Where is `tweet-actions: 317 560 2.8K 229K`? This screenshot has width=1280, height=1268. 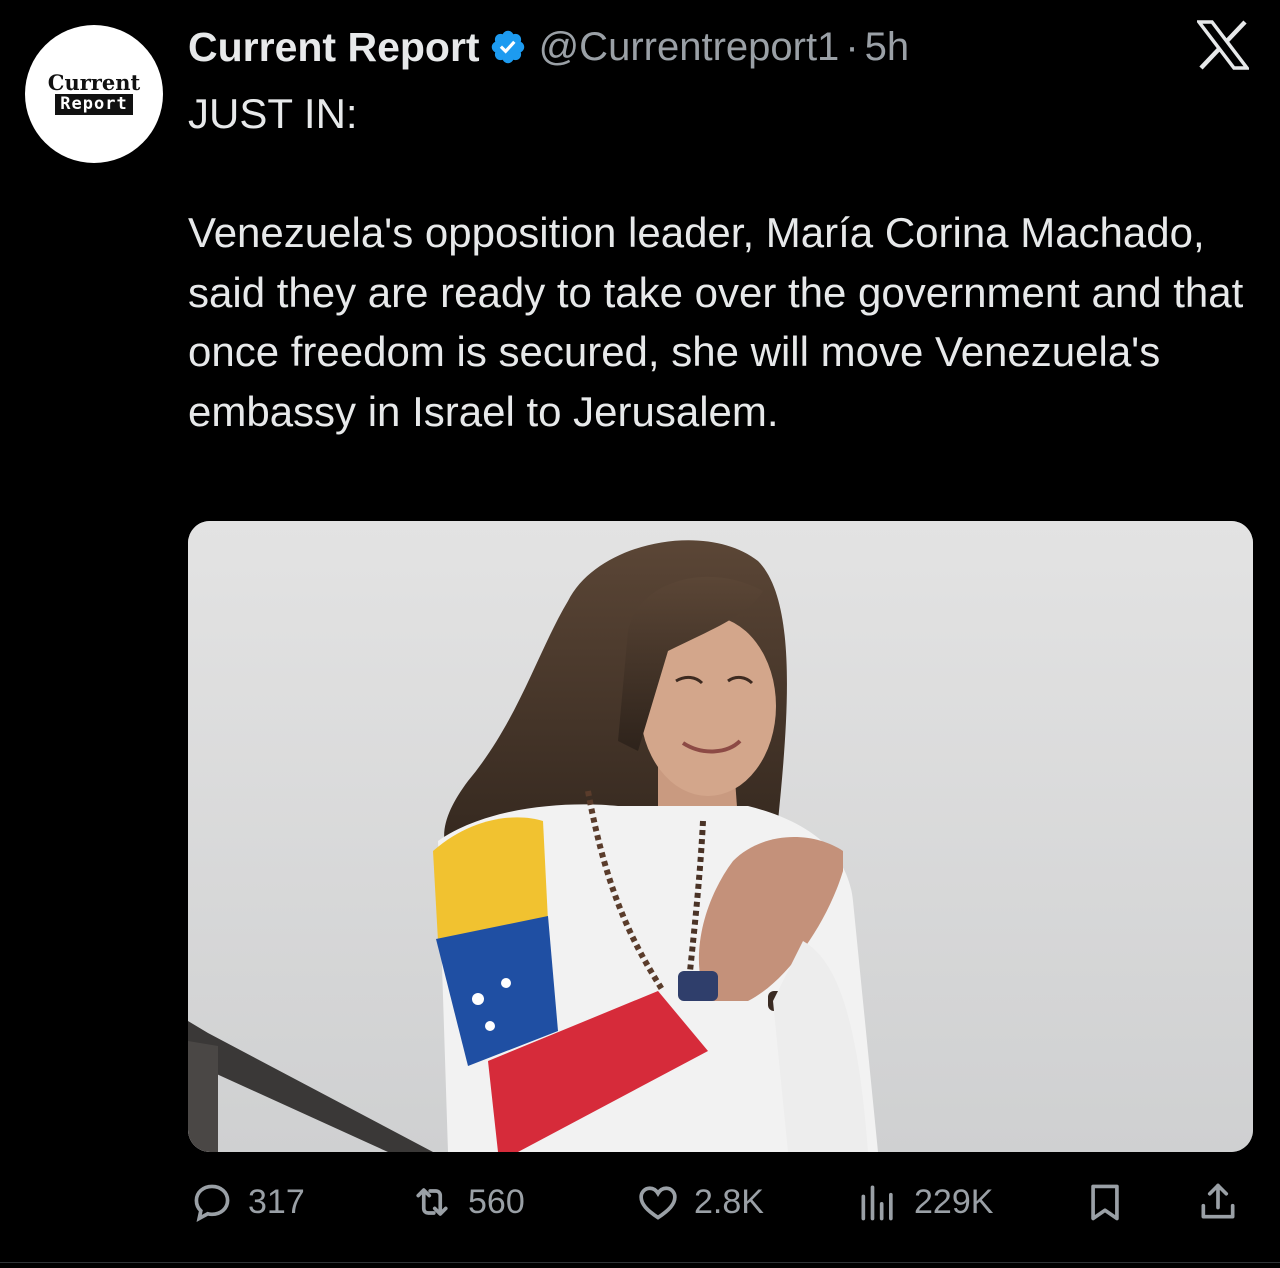
tweet-actions: 317 560 2.8K 229K is located at coordinates (718, 1202).